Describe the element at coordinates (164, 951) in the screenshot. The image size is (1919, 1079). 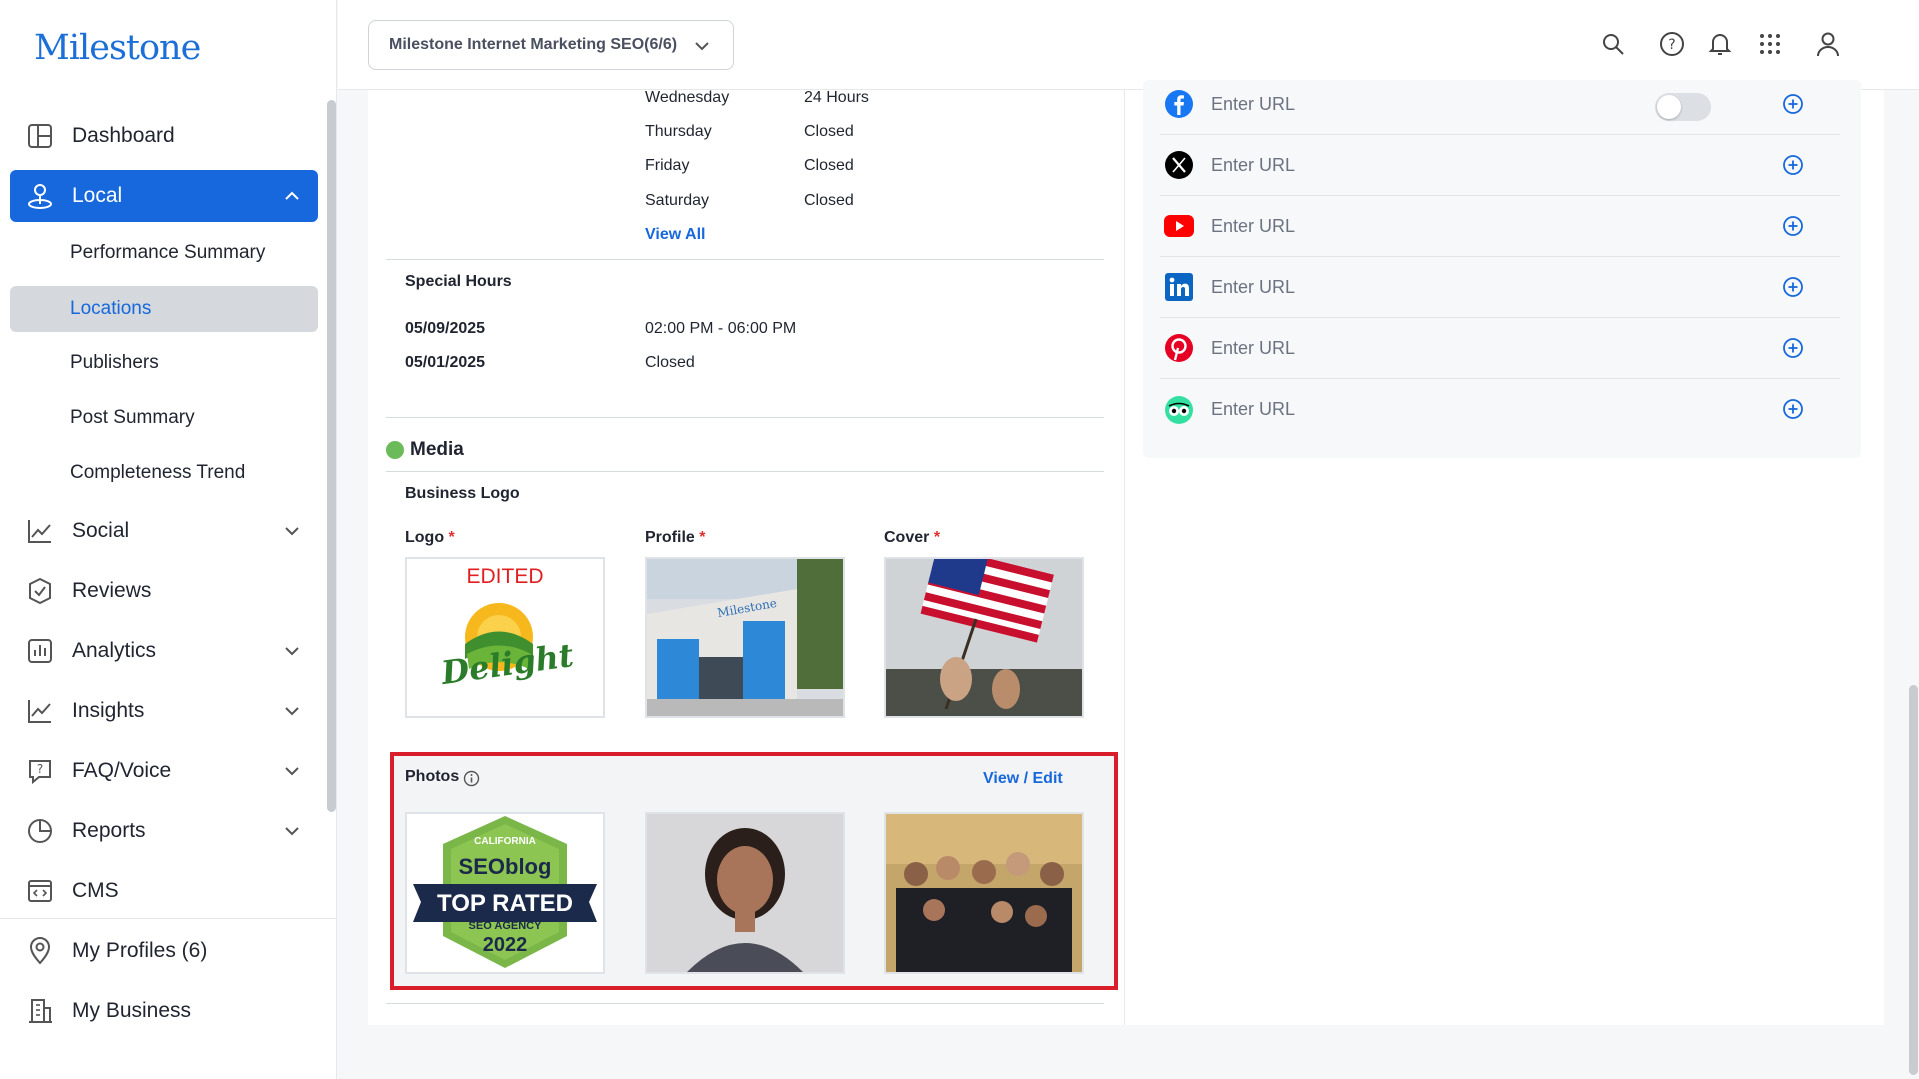
I see `sidebar-item-my-profiles: My Profiles (6)` at that location.